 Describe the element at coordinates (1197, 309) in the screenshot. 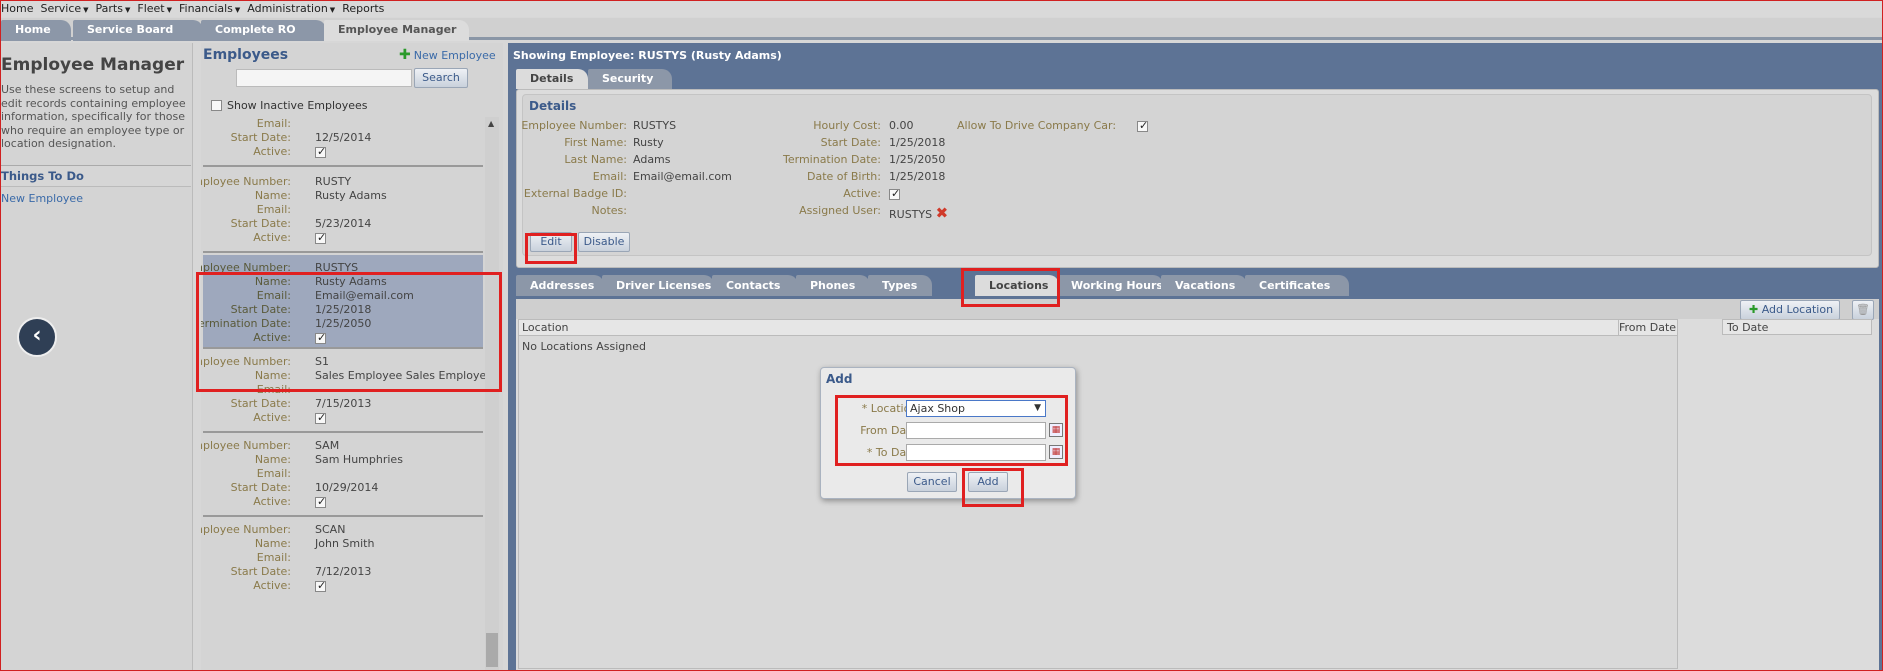

I see `locations-toolbar: ✚ Add Location 🗑` at that location.